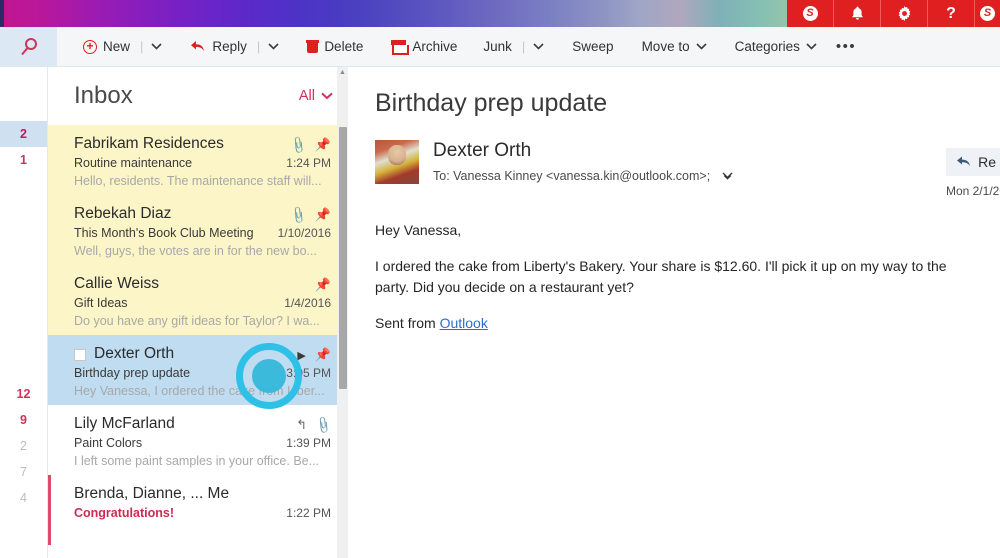 This screenshot has height=558, width=1000. Describe the element at coordinates (198, 45) in the screenshot. I see `reply-arrow-icon` at that location.